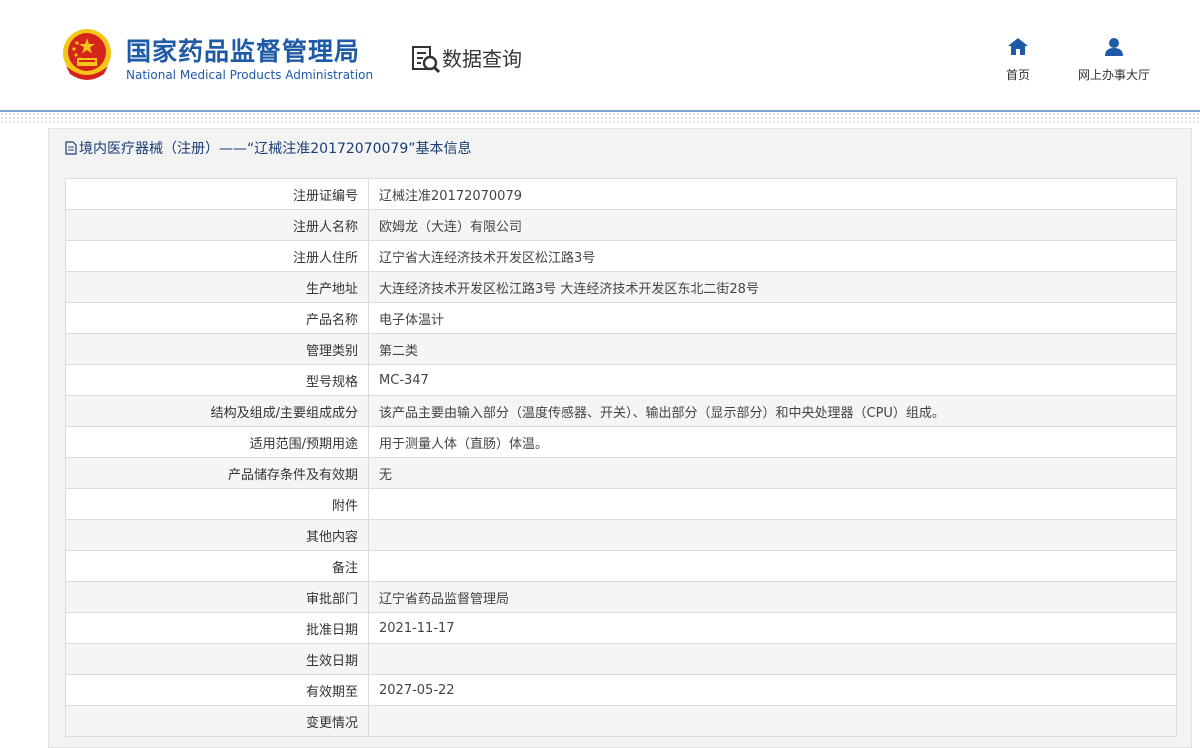 This screenshot has height=748, width=1200. I want to click on table-row: 适用范围/预期用途 用于测量人体（直肠）体温。, so click(621, 442).